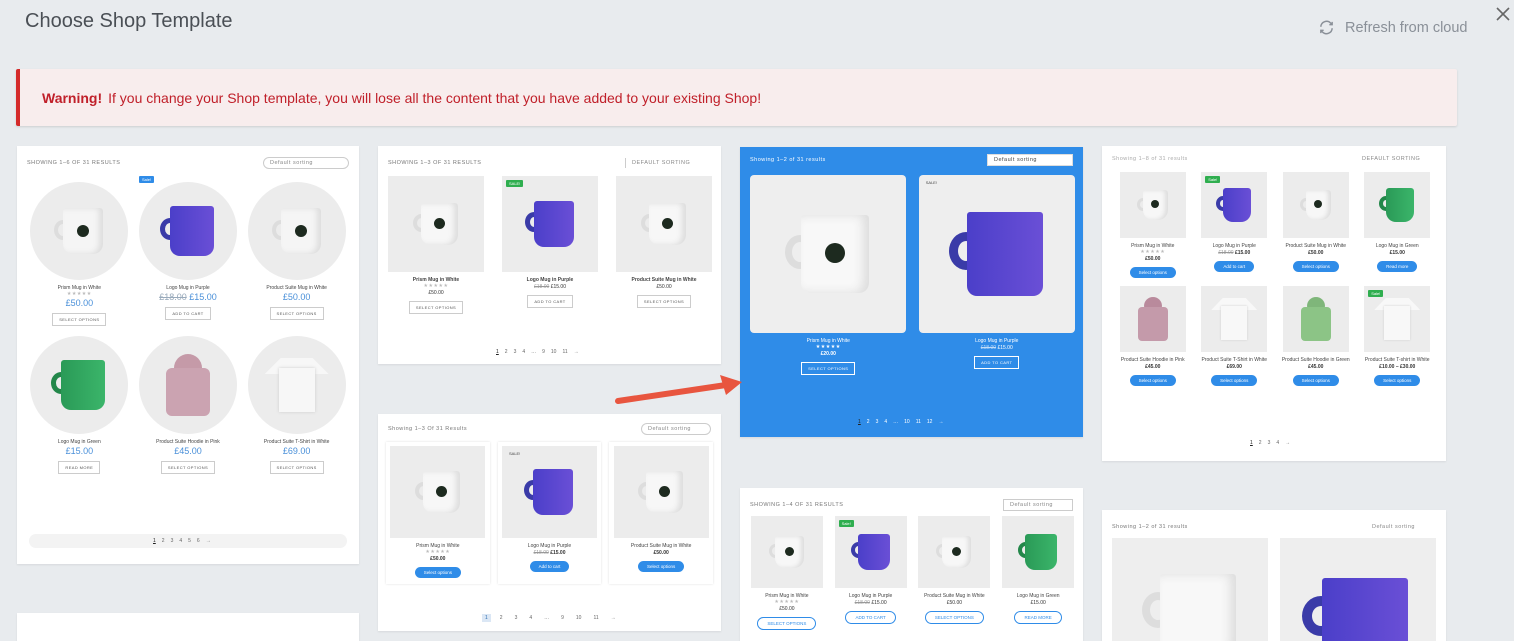 This screenshot has height=641, width=1514. I want to click on page-link: 9, so click(562, 618).